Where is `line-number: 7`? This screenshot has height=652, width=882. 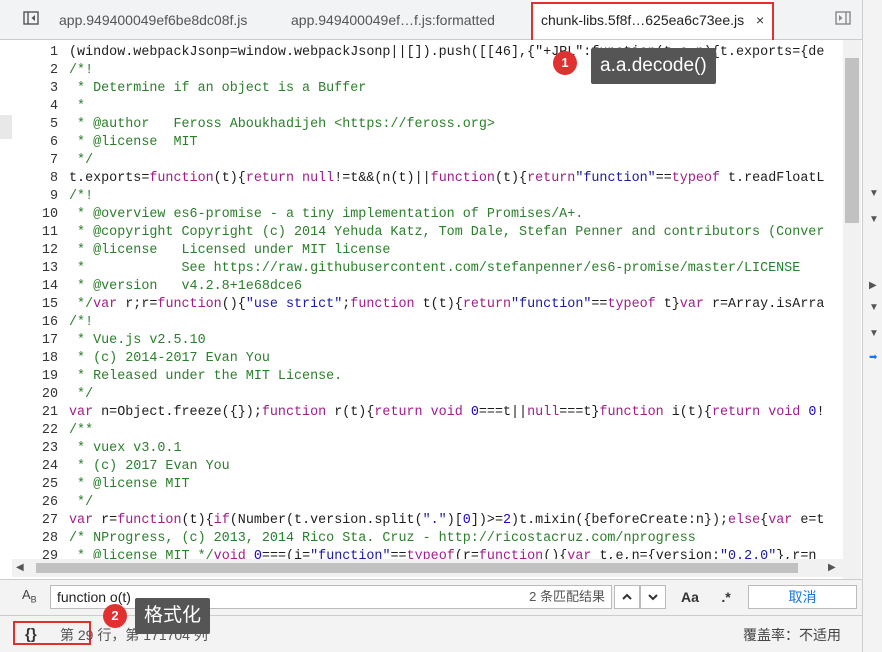 line-number: 7 is located at coordinates (35, 161).